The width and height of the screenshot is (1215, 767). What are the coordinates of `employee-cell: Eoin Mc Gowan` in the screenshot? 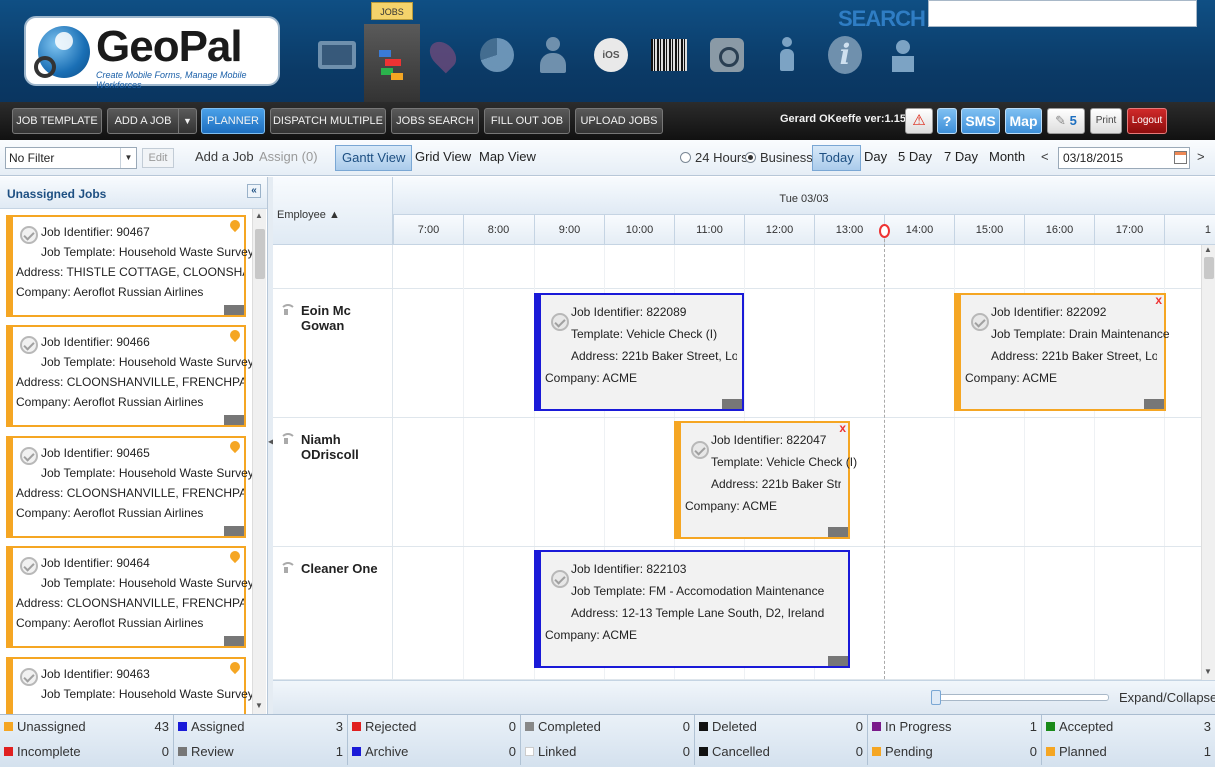 It's located at (333, 353).